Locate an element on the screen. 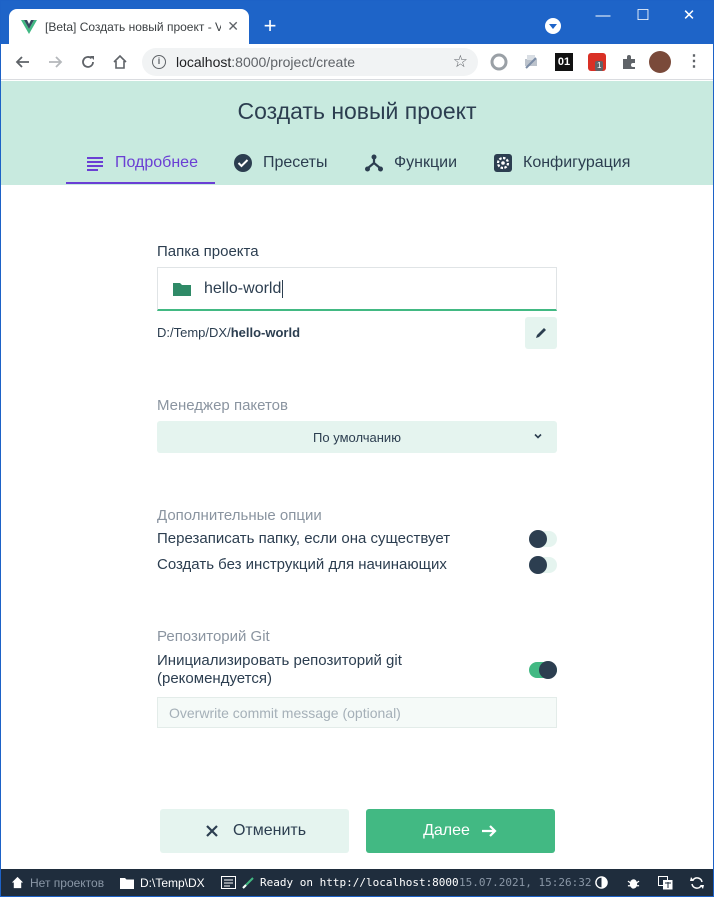 The width and height of the screenshot is (714, 897). package-manager-value: По умолчанию is located at coordinates (357, 437).